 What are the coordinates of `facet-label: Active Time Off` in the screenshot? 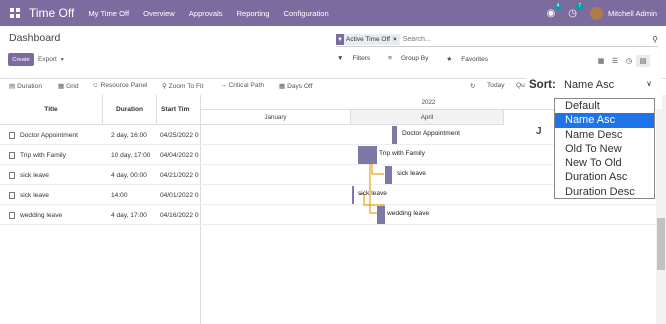 It's located at (368, 39).